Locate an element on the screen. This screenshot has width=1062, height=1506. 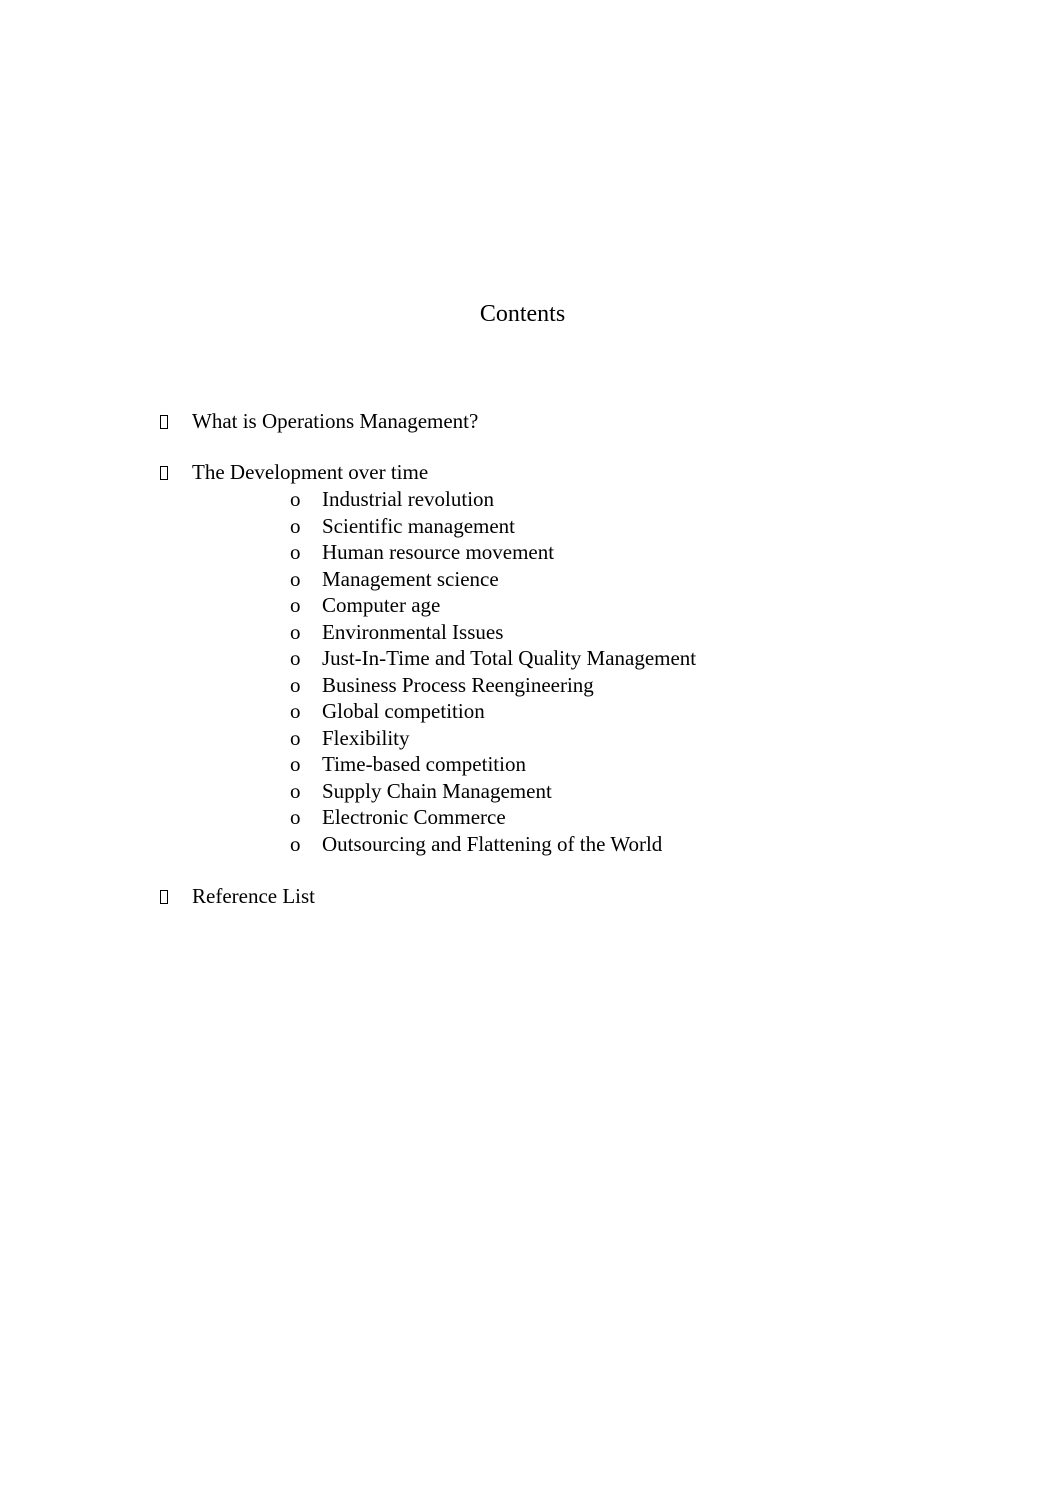
toc-item-operations-management: What is Operations Management? is located at coordinates (319, 421).